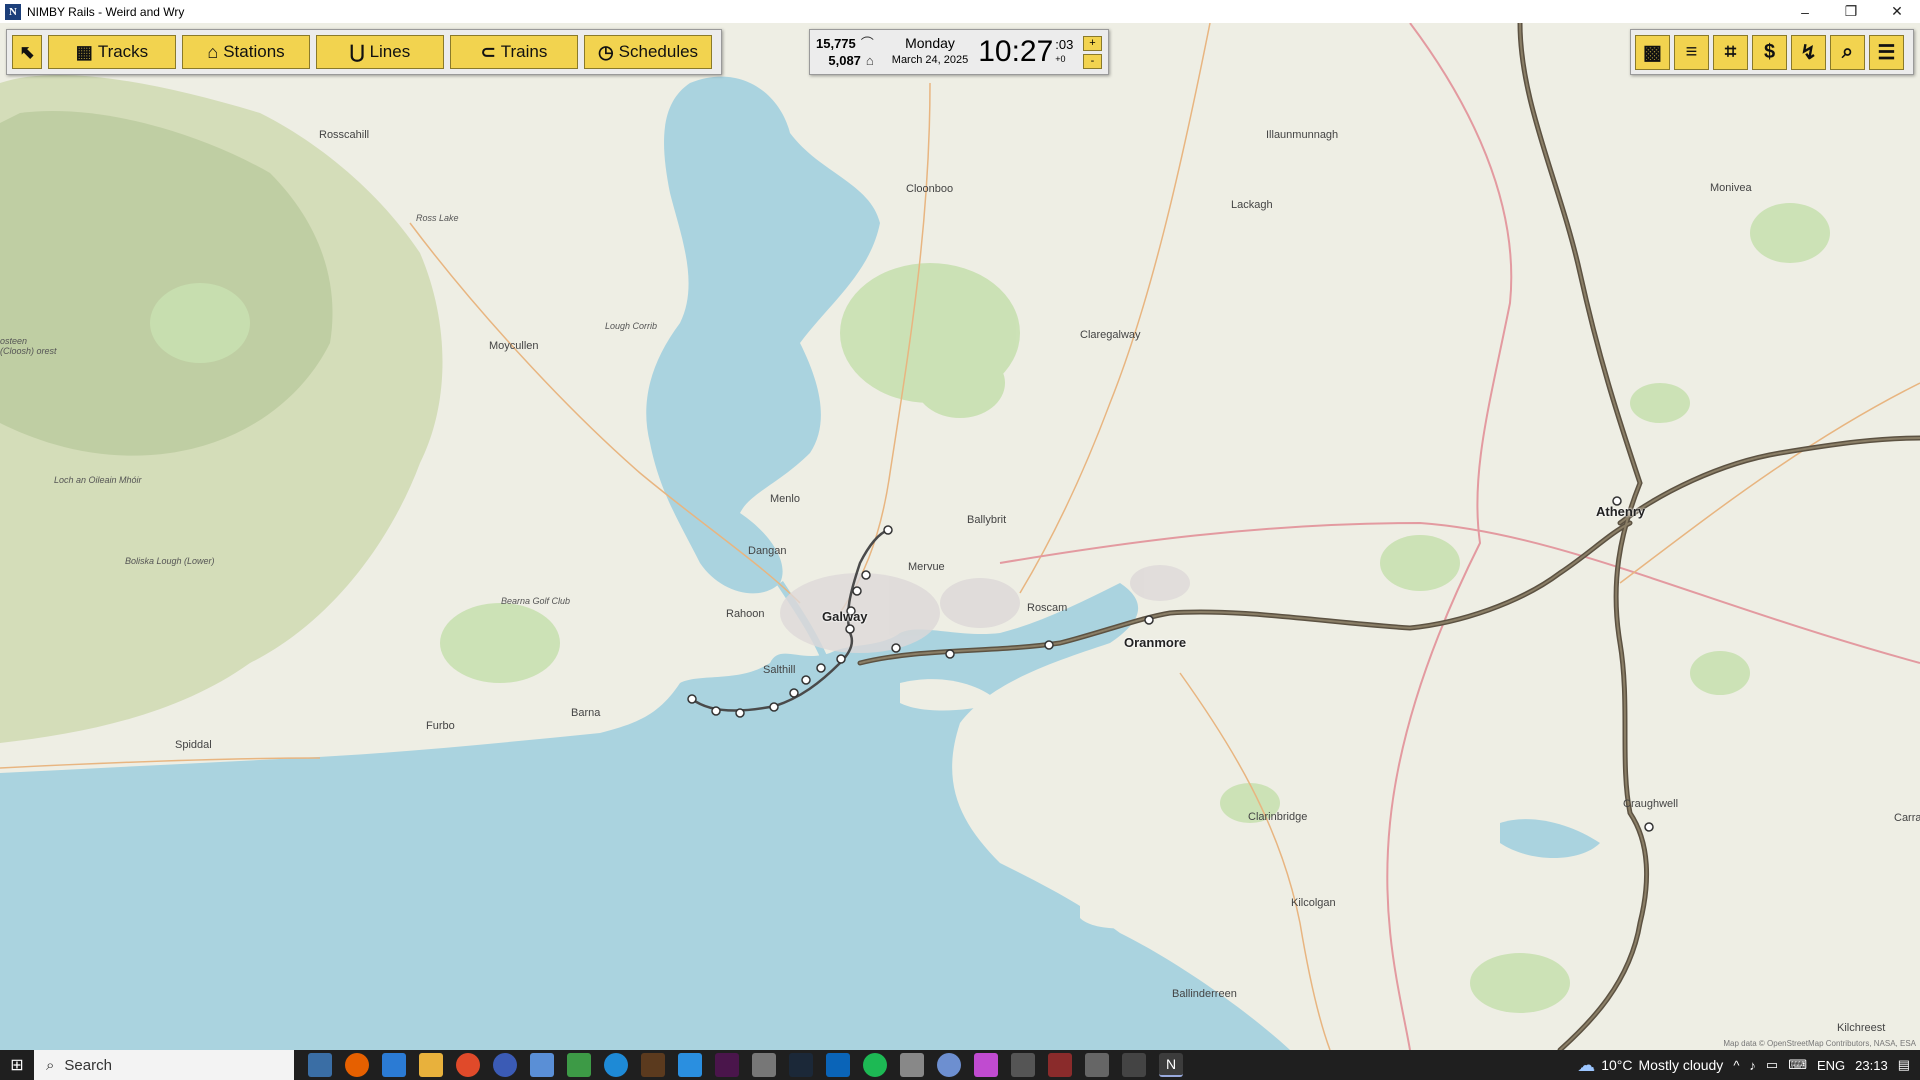  What do you see at coordinates (1748, 1065) in the screenshot?
I see `system-tray: ☁ 10°C Mostly cloudy ^ ♪ ▭ ⌨ ENG 23:13 ▤` at bounding box center [1748, 1065].